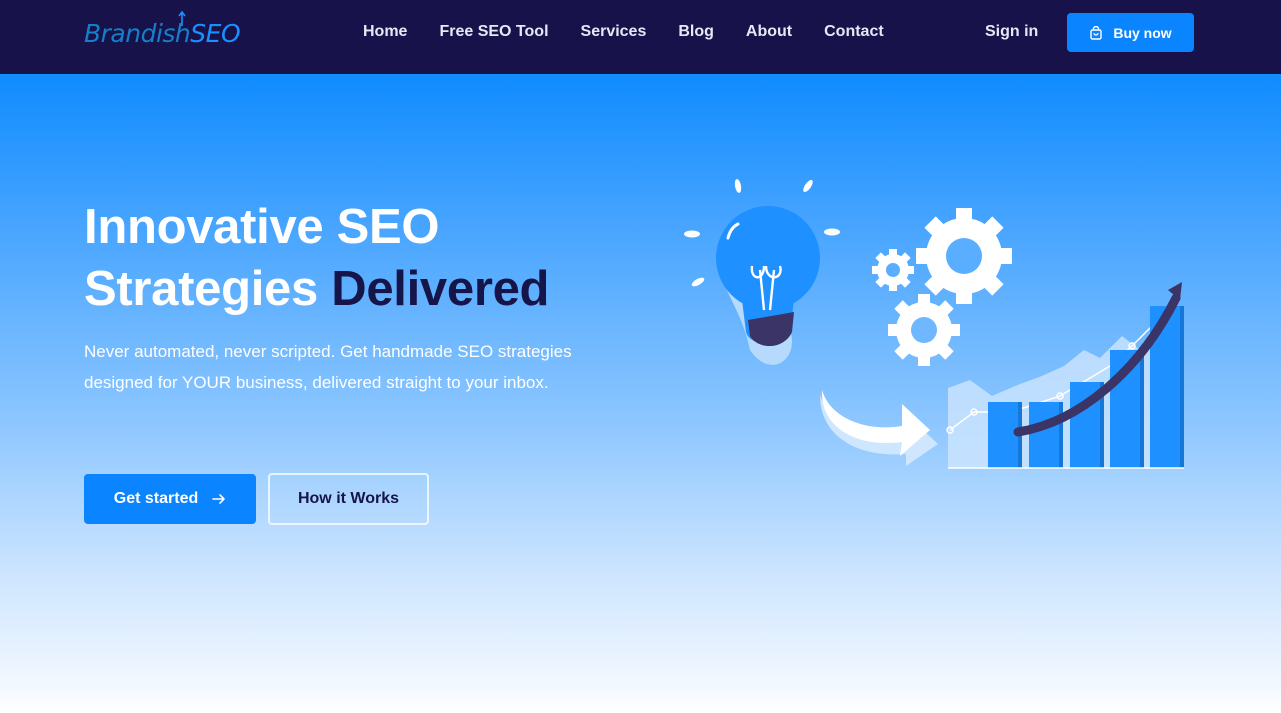 The width and height of the screenshot is (1281, 713). What do you see at coordinates (385, 32) in the screenshot?
I see `nav-home: Home` at bounding box center [385, 32].